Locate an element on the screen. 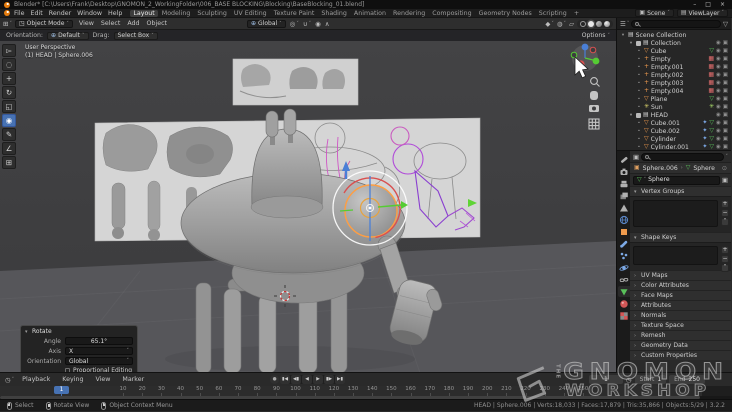 The width and height of the screenshot is (732, 412). section-shape-keys: ▾ Shape Keys is located at coordinates (680, 237).